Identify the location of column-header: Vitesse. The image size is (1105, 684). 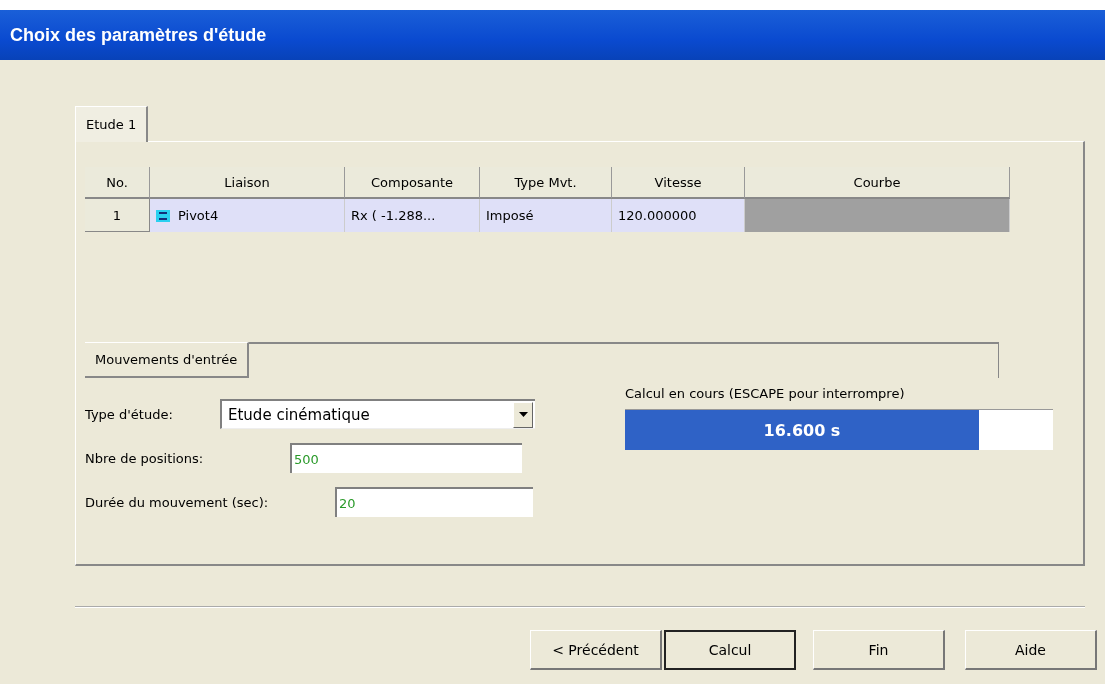
(678, 183).